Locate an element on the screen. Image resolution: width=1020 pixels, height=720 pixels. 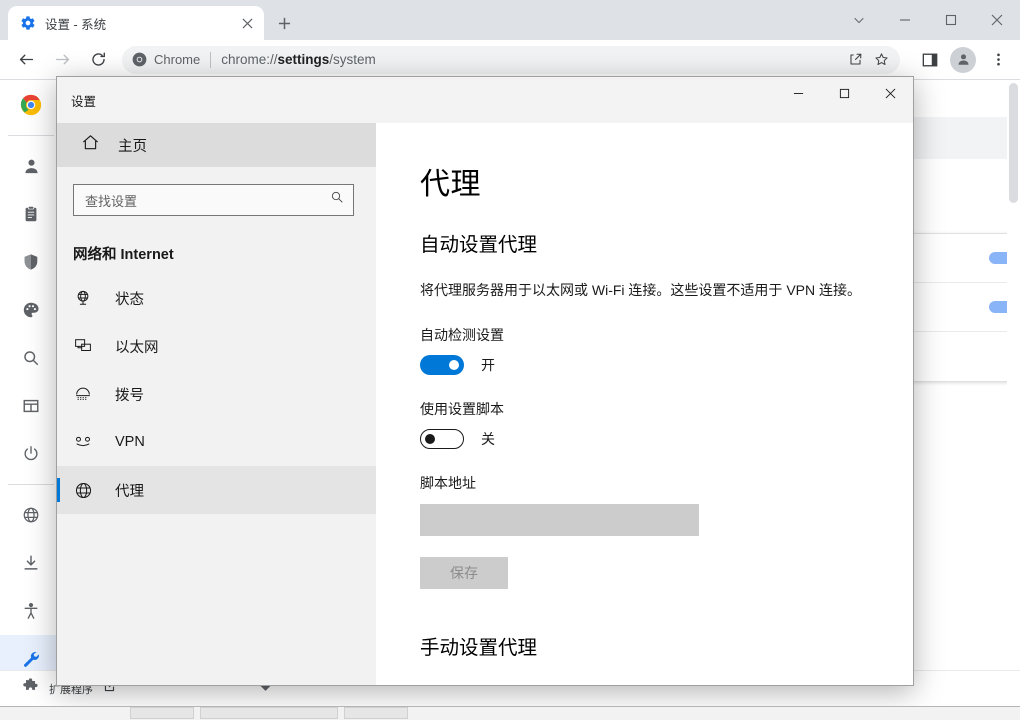
browser-window-controls is located at coordinates (928, 20).